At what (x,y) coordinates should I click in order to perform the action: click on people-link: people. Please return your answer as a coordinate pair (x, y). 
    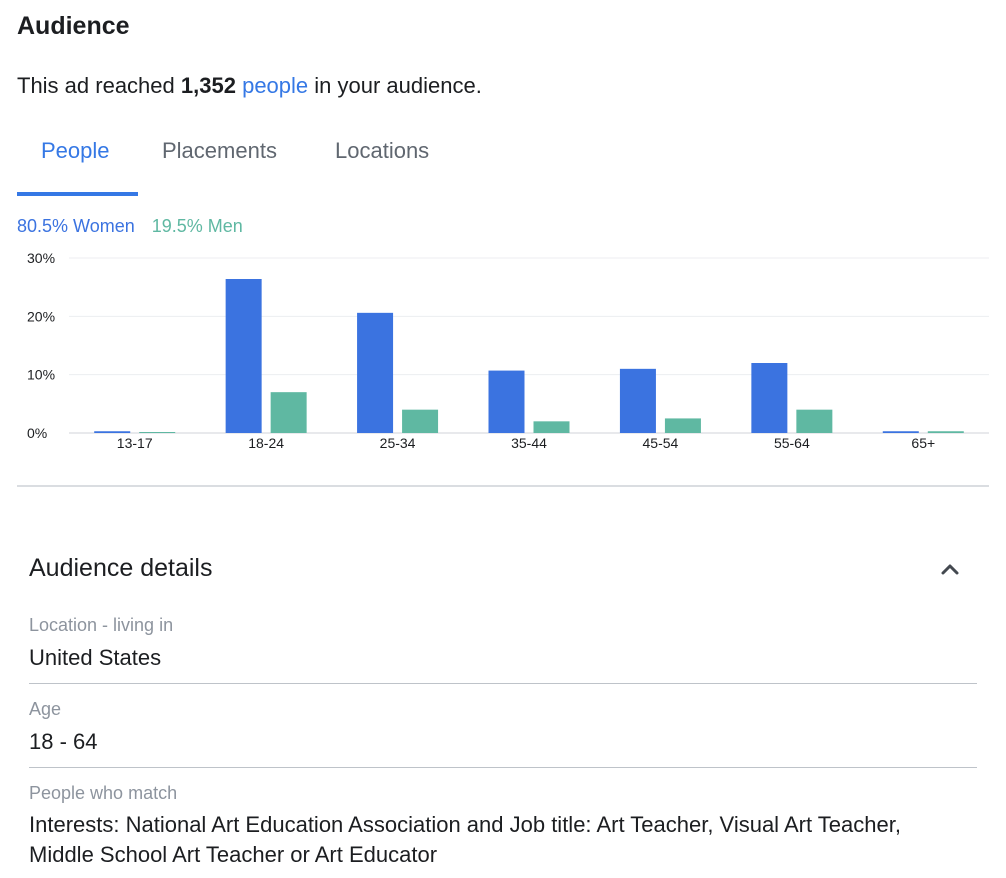
    Looking at the image, I should click on (275, 85).